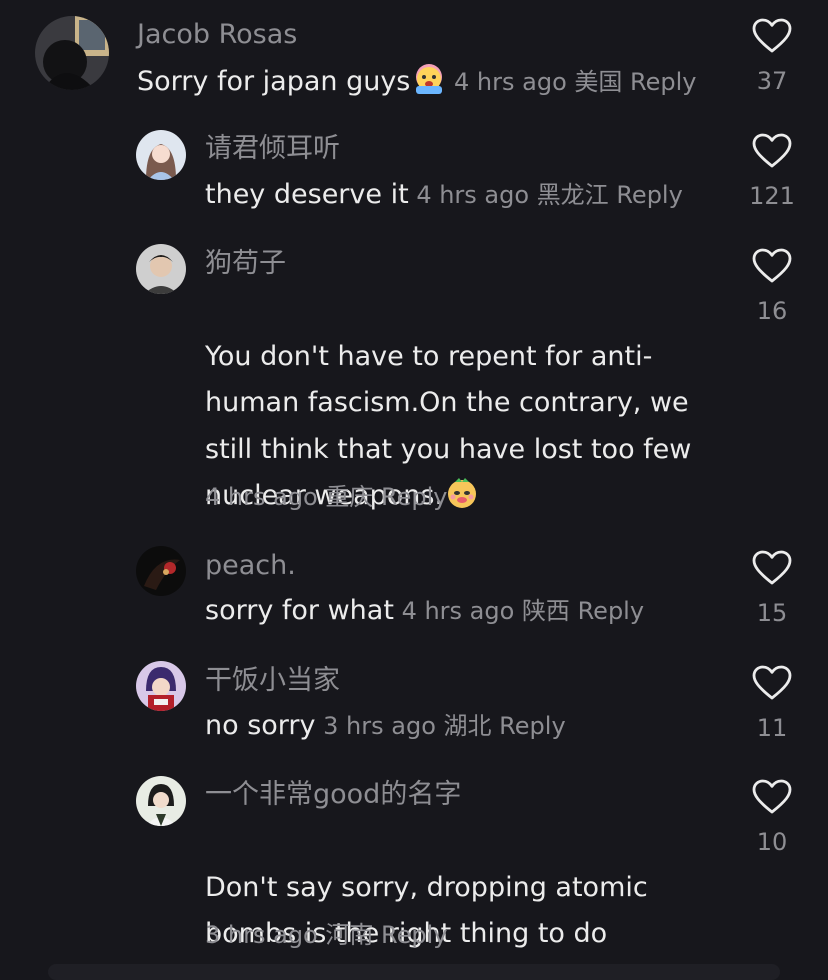 The image size is (828, 980). I want to click on like-count: 15, so click(772, 613).